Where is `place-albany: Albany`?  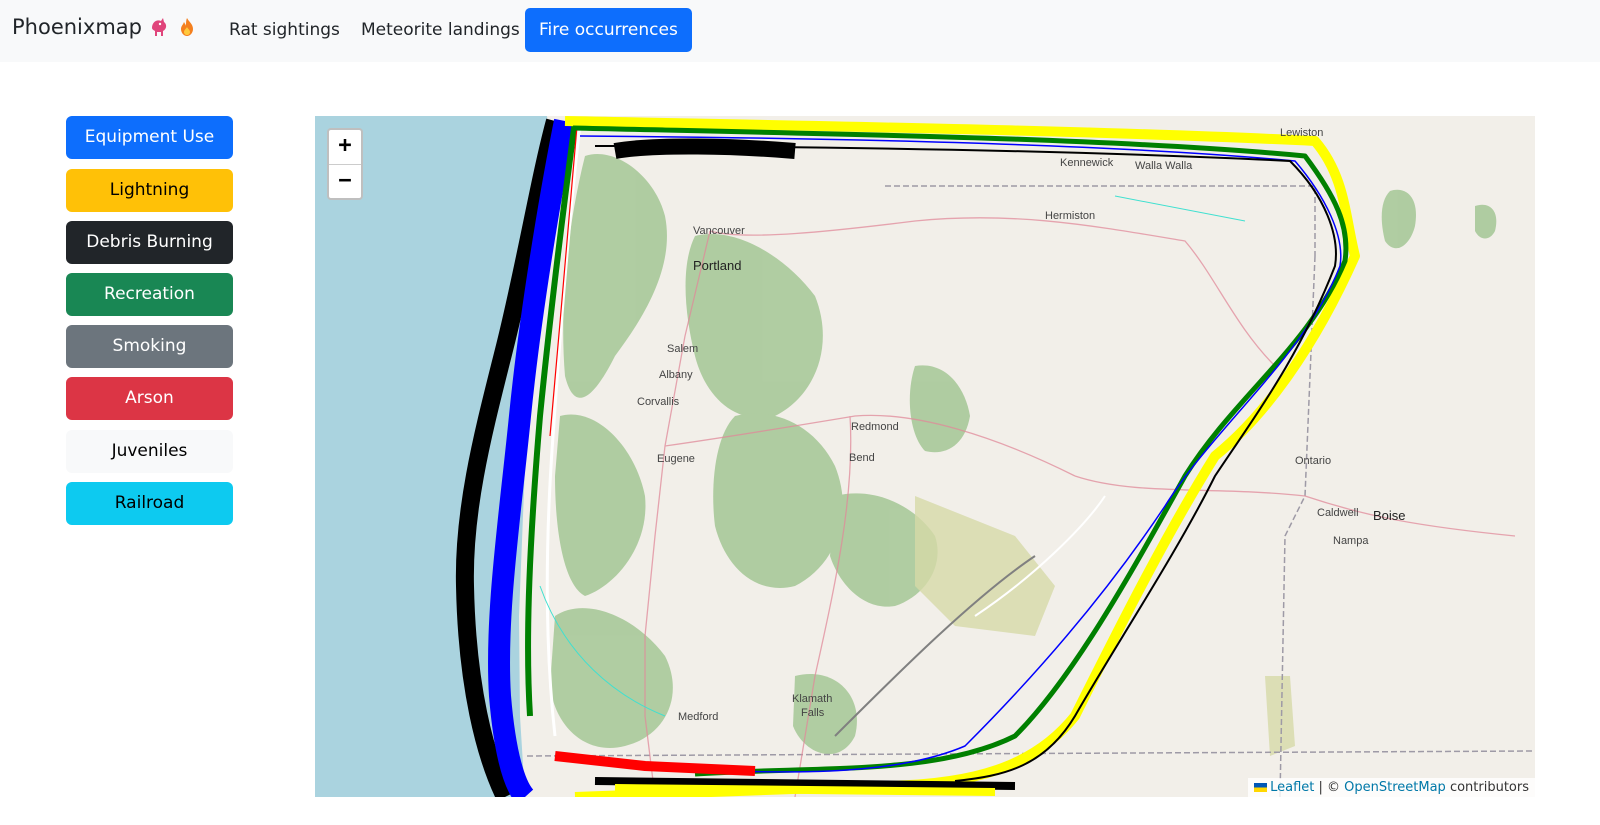
place-albany: Albany is located at coordinates (676, 375).